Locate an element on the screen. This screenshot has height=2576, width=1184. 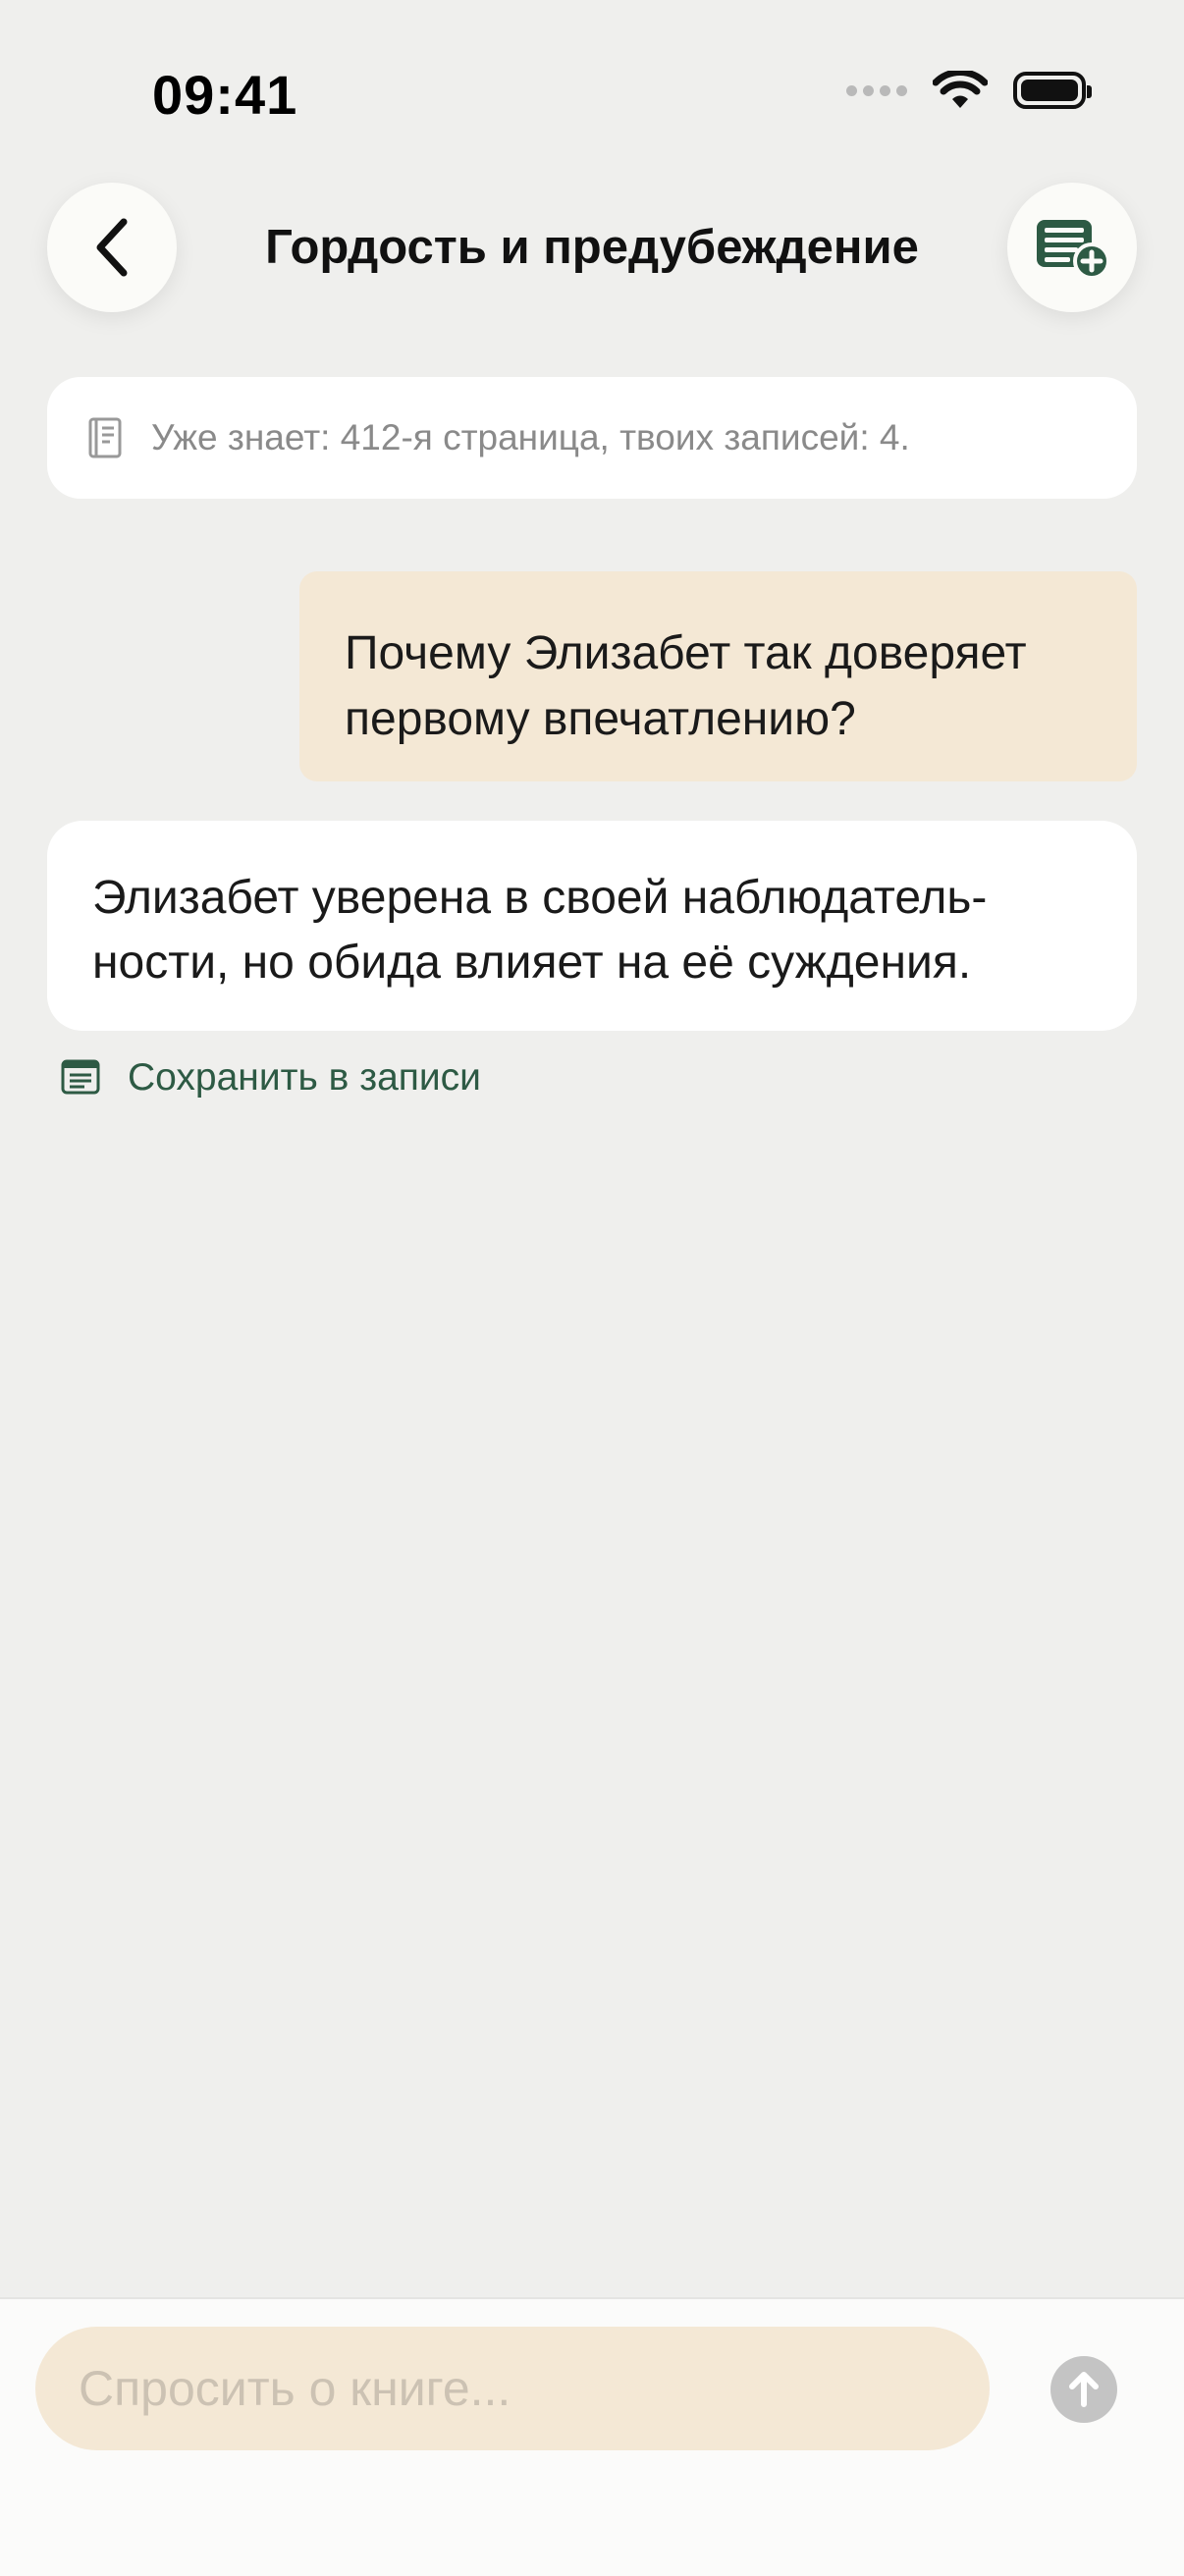
back-button is located at coordinates (112, 247).